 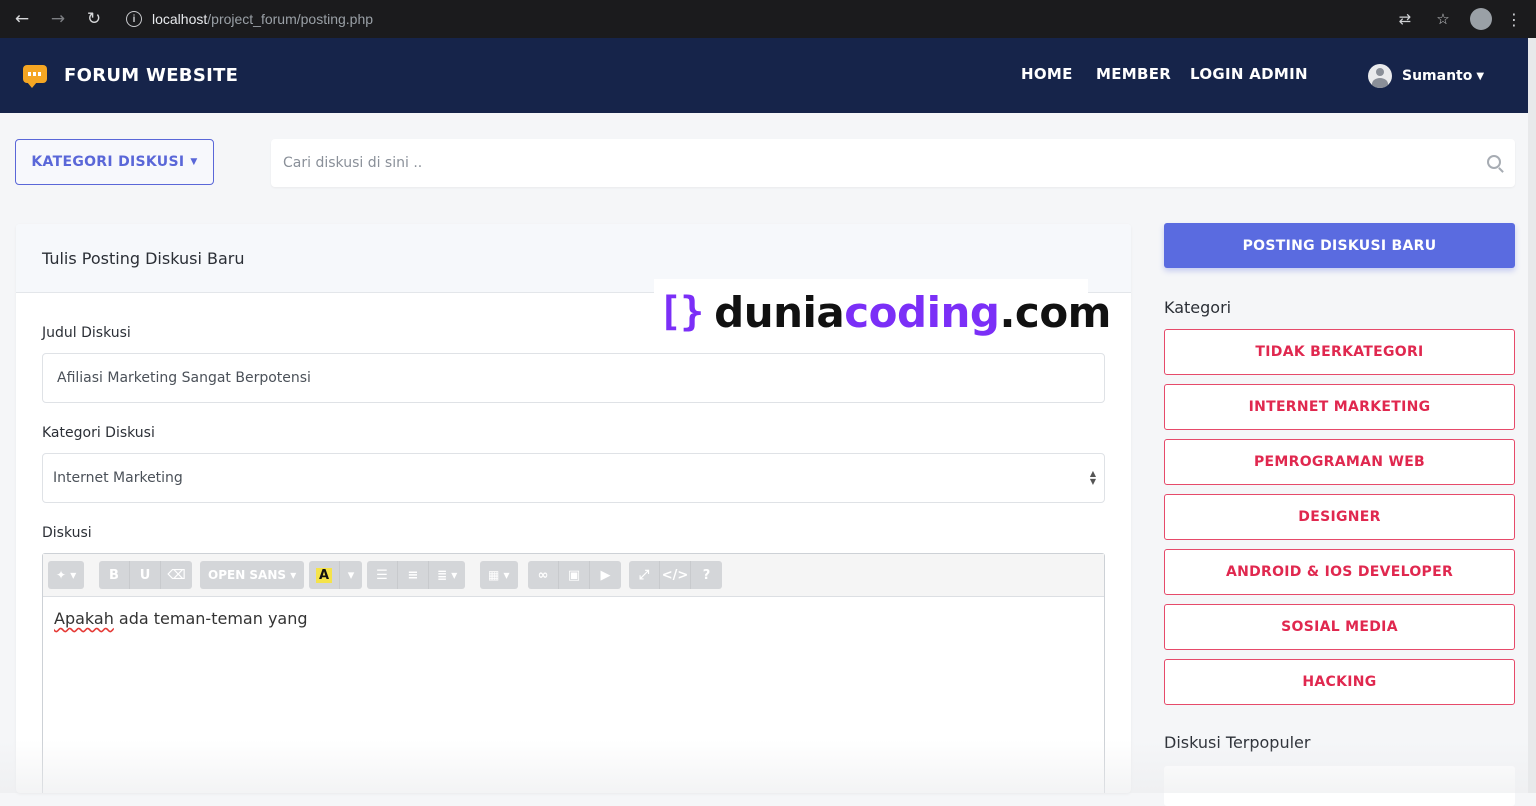 What do you see at coordinates (290, 19) in the screenshot?
I see `url-path: /project_forum/posting.php` at bounding box center [290, 19].